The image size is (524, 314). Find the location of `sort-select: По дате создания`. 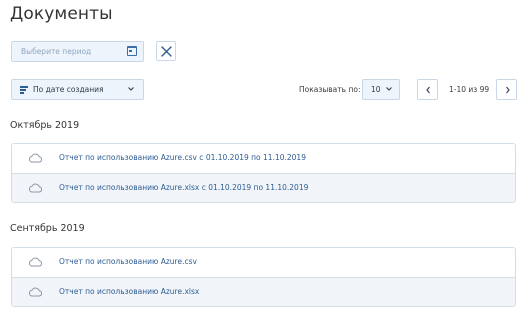

sort-select: По дате создания is located at coordinates (77, 89).